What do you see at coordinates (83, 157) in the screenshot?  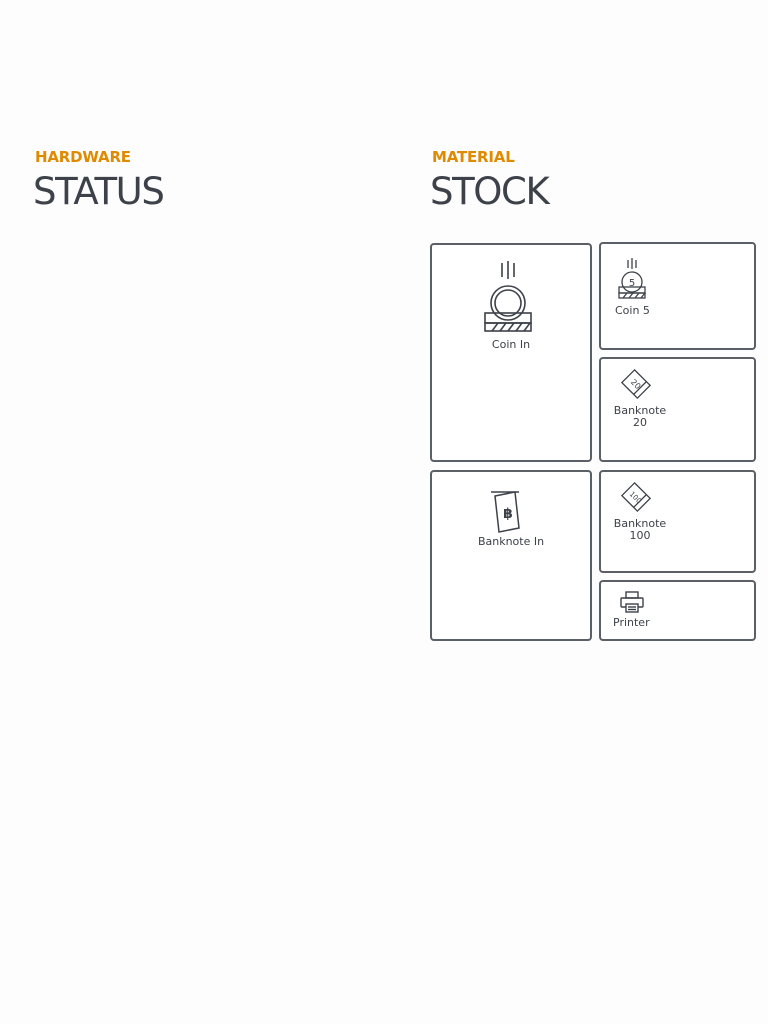 I see `hardware-eyebrow: HARDWARE` at bounding box center [83, 157].